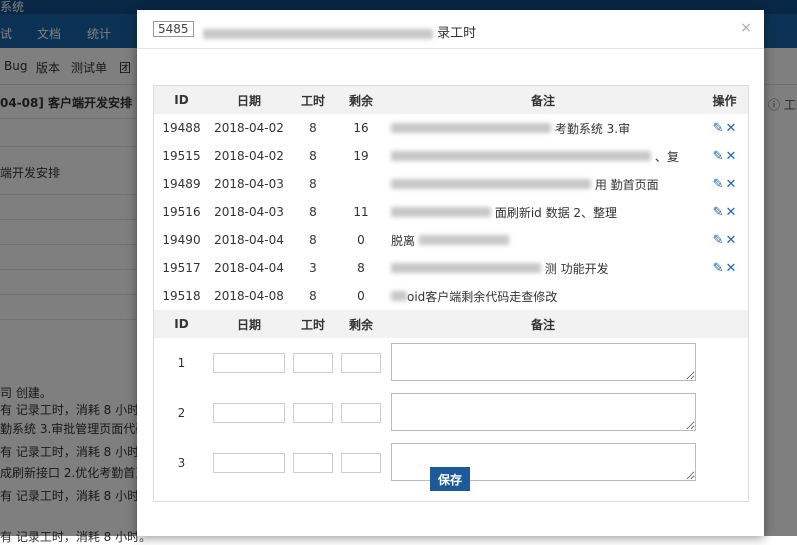 Image resolution: width=797 pixels, height=545 pixels. I want to click on modal-title: 录工时, so click(339, 31).